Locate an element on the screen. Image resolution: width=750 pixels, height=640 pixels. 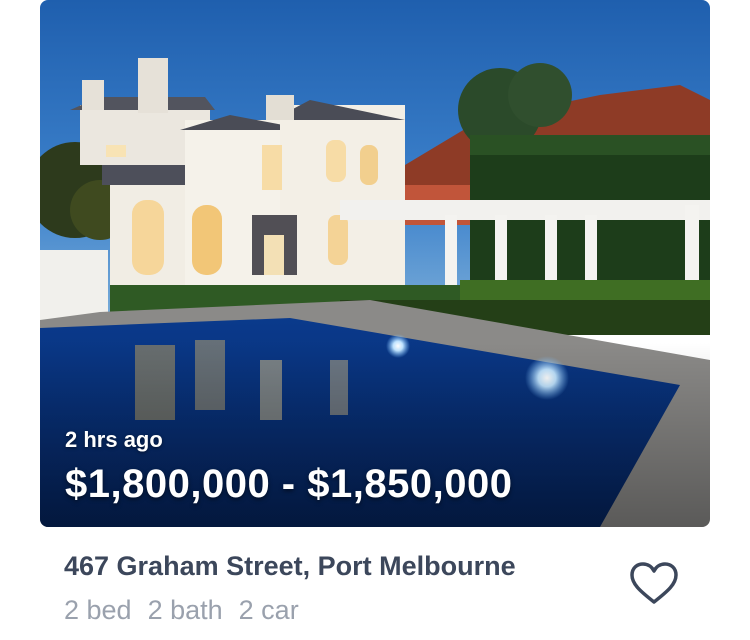
bath-count: 2 bath is located at coordinates (185, 610).